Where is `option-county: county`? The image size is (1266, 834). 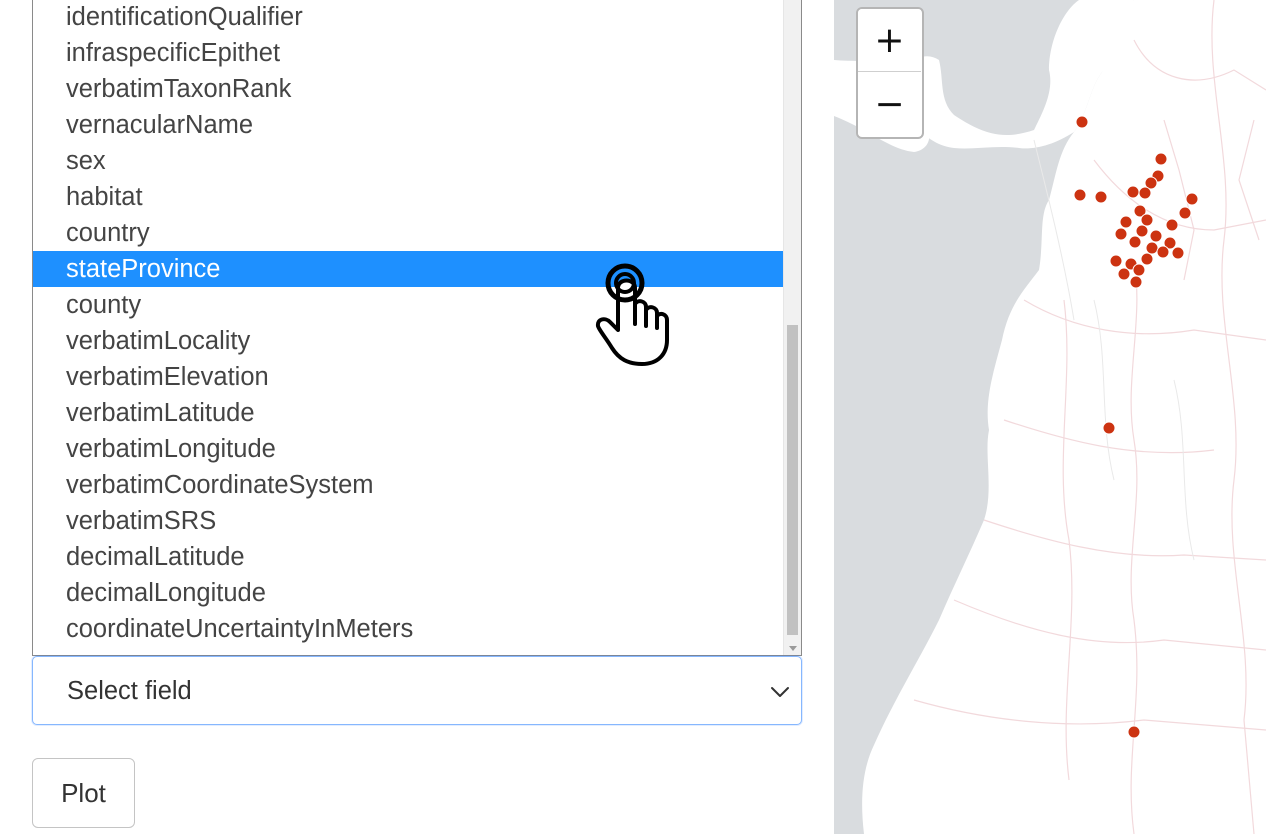
option-county: county is located at coordinates (408, 305).